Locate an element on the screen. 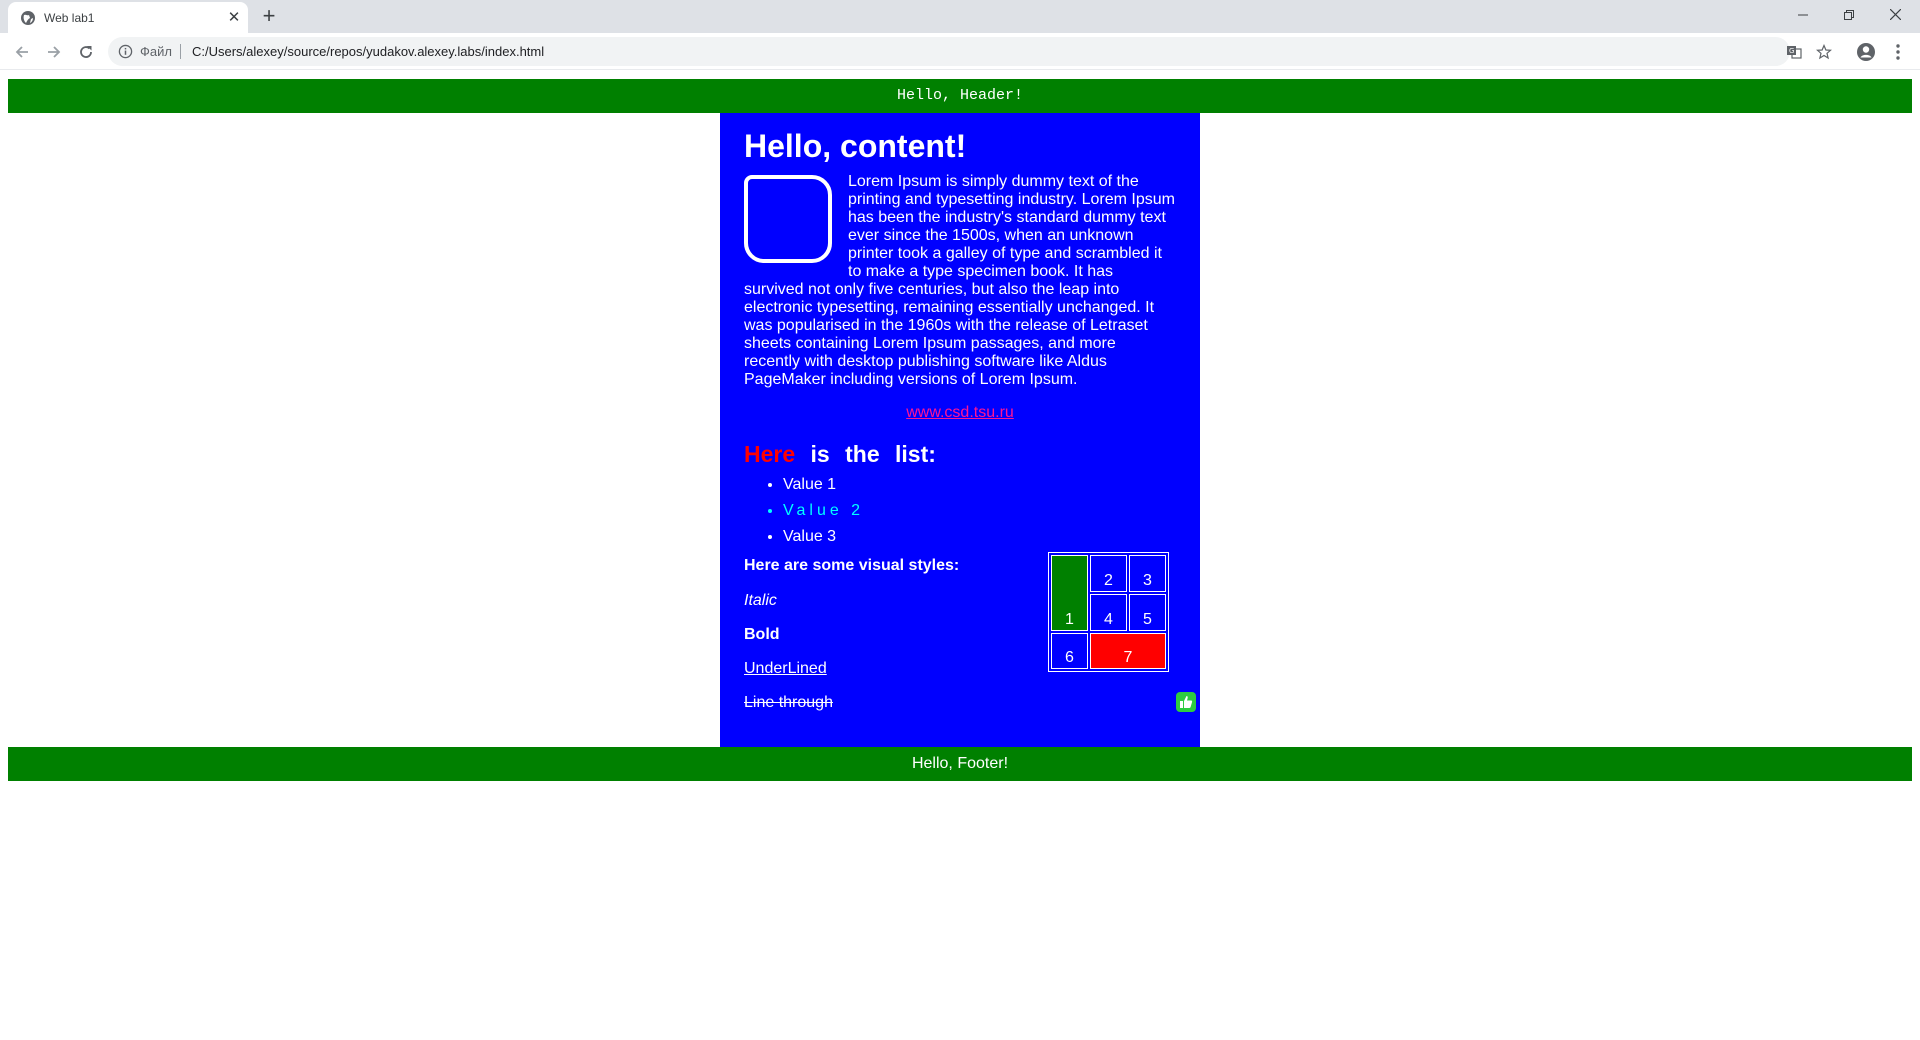  bold-text: Bold is located at coordinates (762, 634).